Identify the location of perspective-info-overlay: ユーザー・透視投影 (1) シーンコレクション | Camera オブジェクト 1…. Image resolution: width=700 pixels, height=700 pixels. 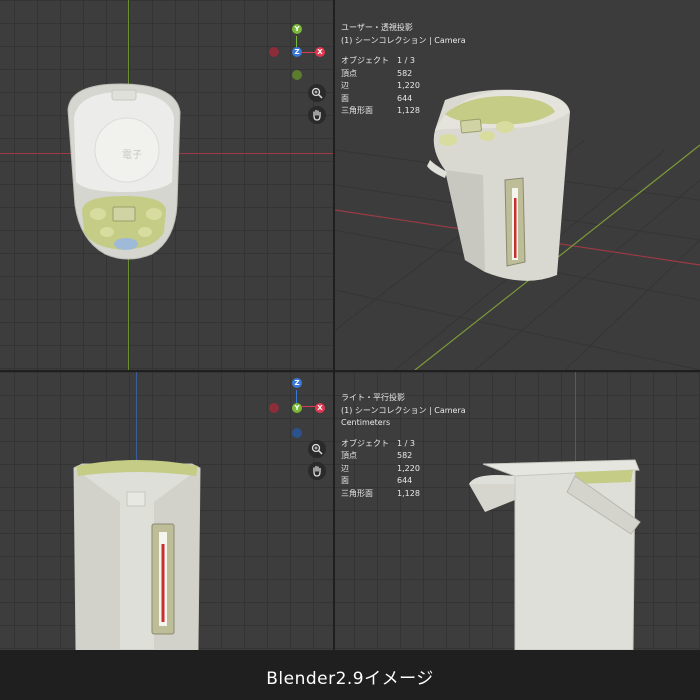
(403, 70).